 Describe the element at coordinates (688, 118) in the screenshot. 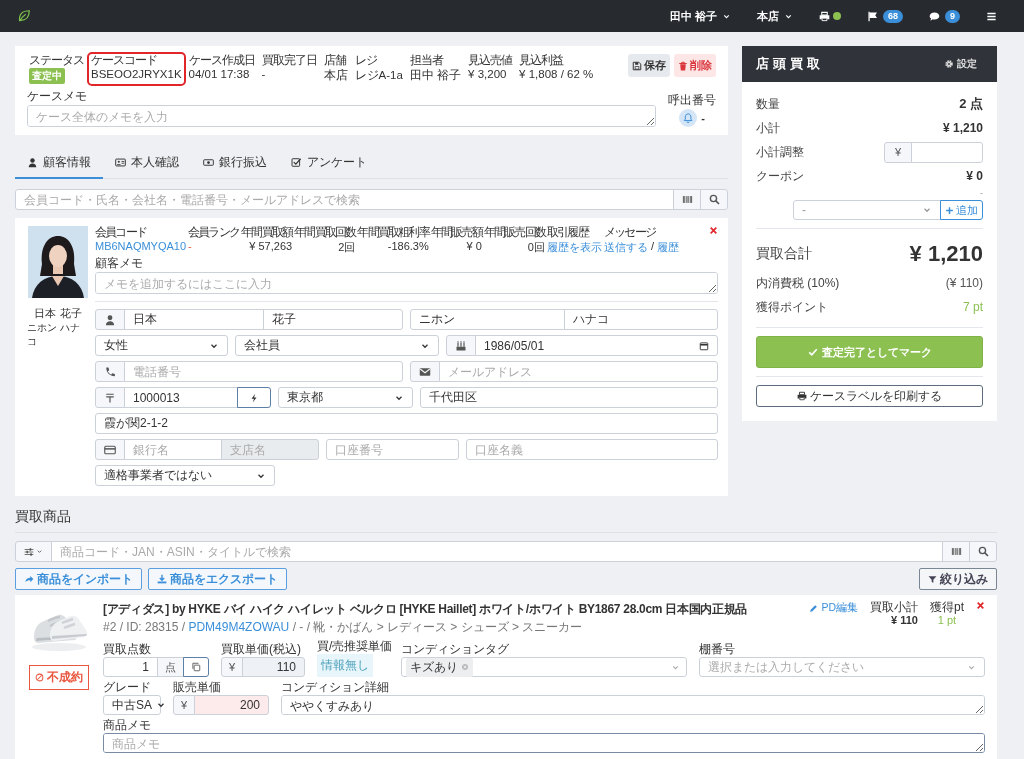

I see `bell-icon` at that location.